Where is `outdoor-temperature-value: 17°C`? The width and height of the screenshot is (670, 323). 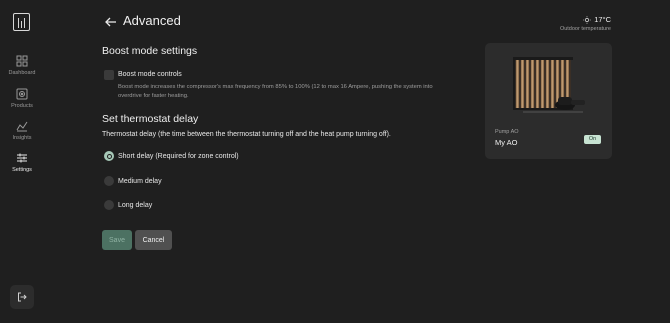
outdoor-temperature-value: 17°C is located at coordinates (602, 19).